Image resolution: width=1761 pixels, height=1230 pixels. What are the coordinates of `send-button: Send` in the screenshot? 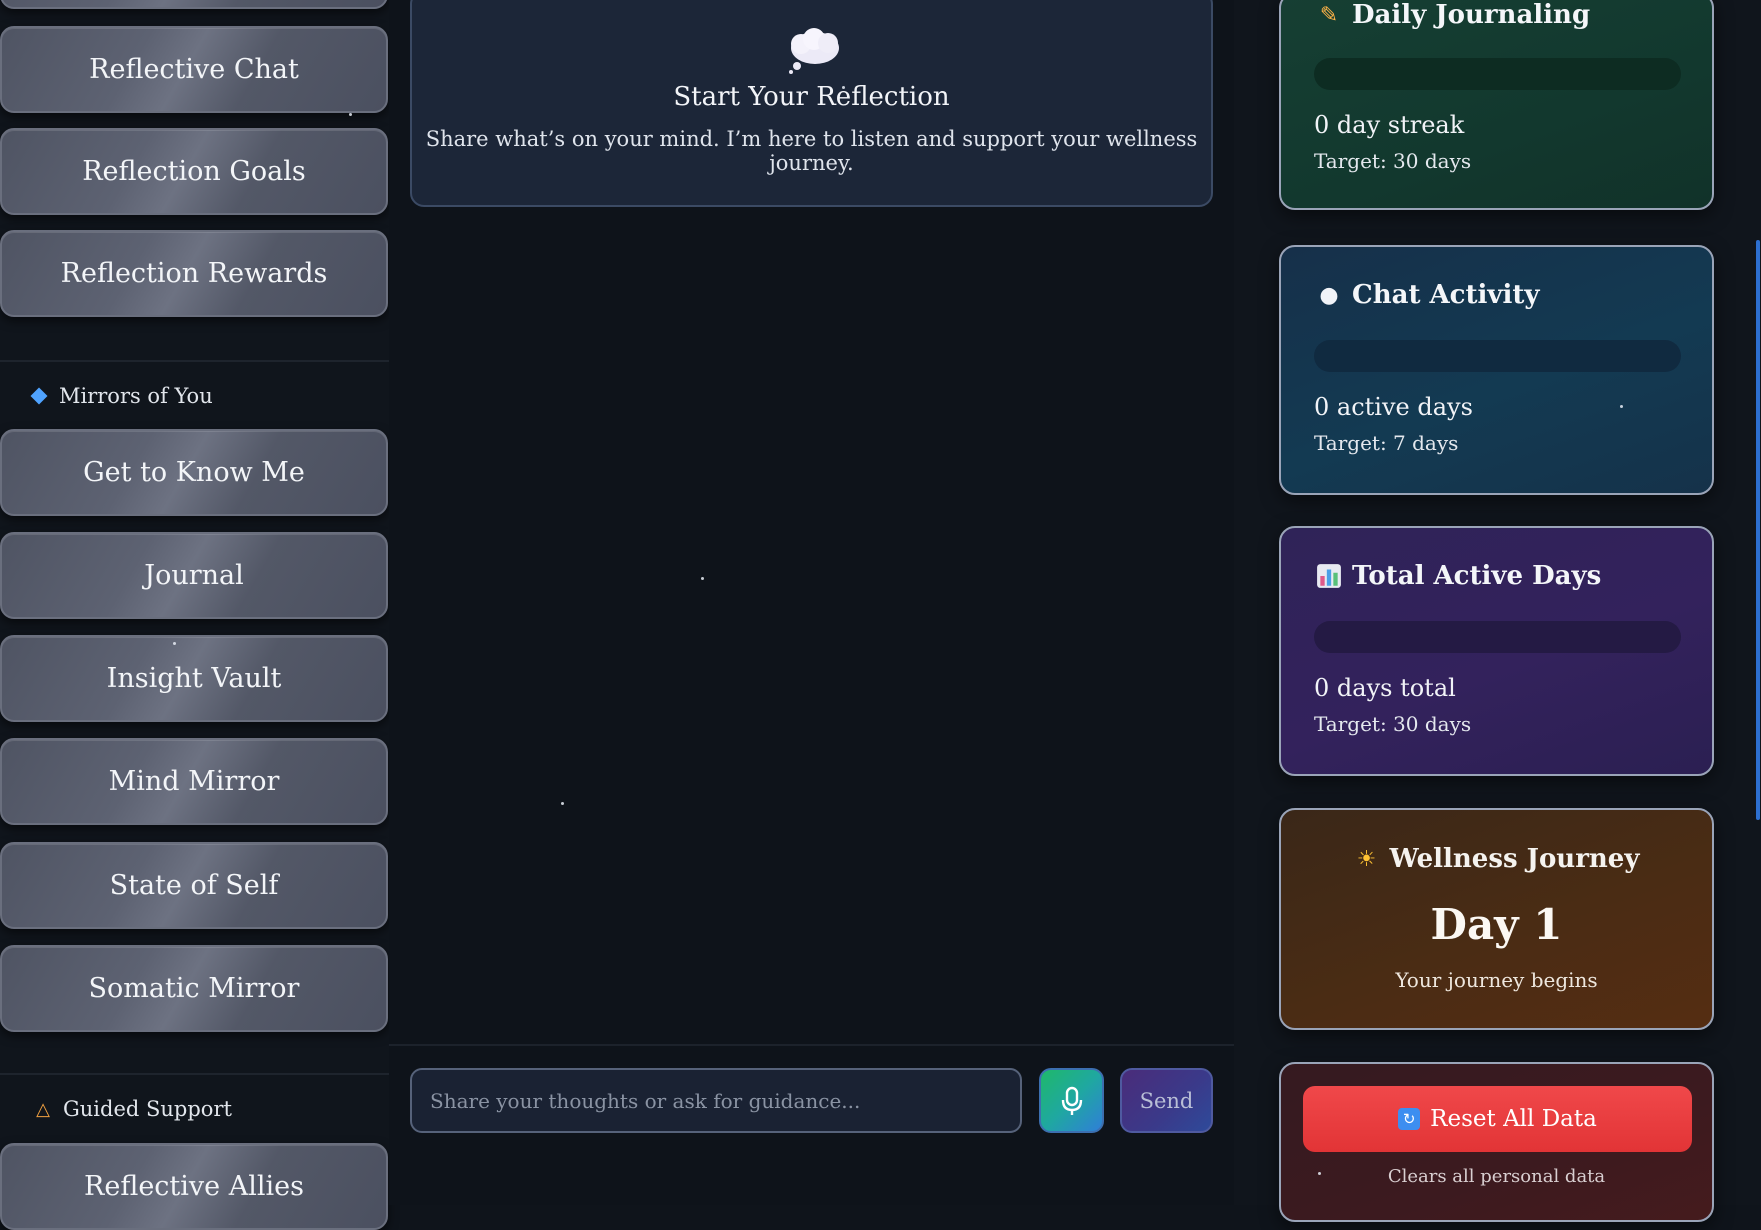 It's located at (1166, 1100).